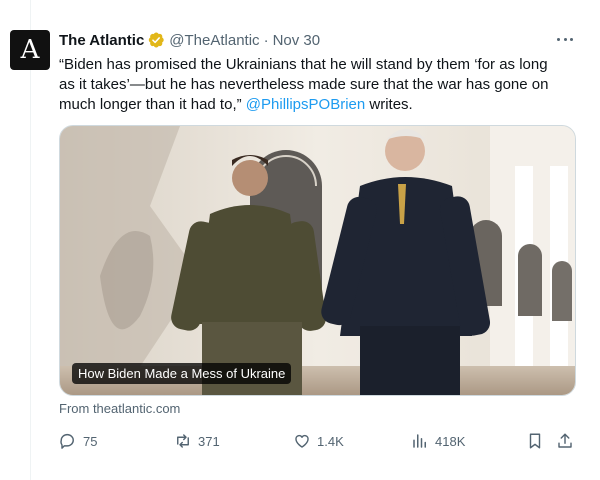 Image resolution: width=600 pixels, height=480 pixels. I want to click on bookmark-button, so click(535, 441).